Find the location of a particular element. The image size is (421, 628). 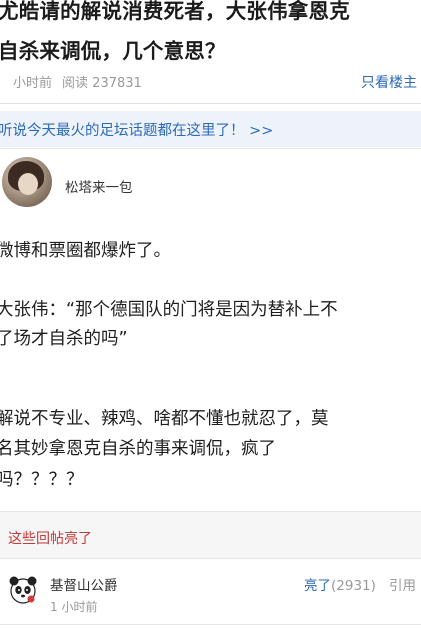

post-title-line-2: 自杀来调侃，几个意思？ is located at coordinates (113, 51).